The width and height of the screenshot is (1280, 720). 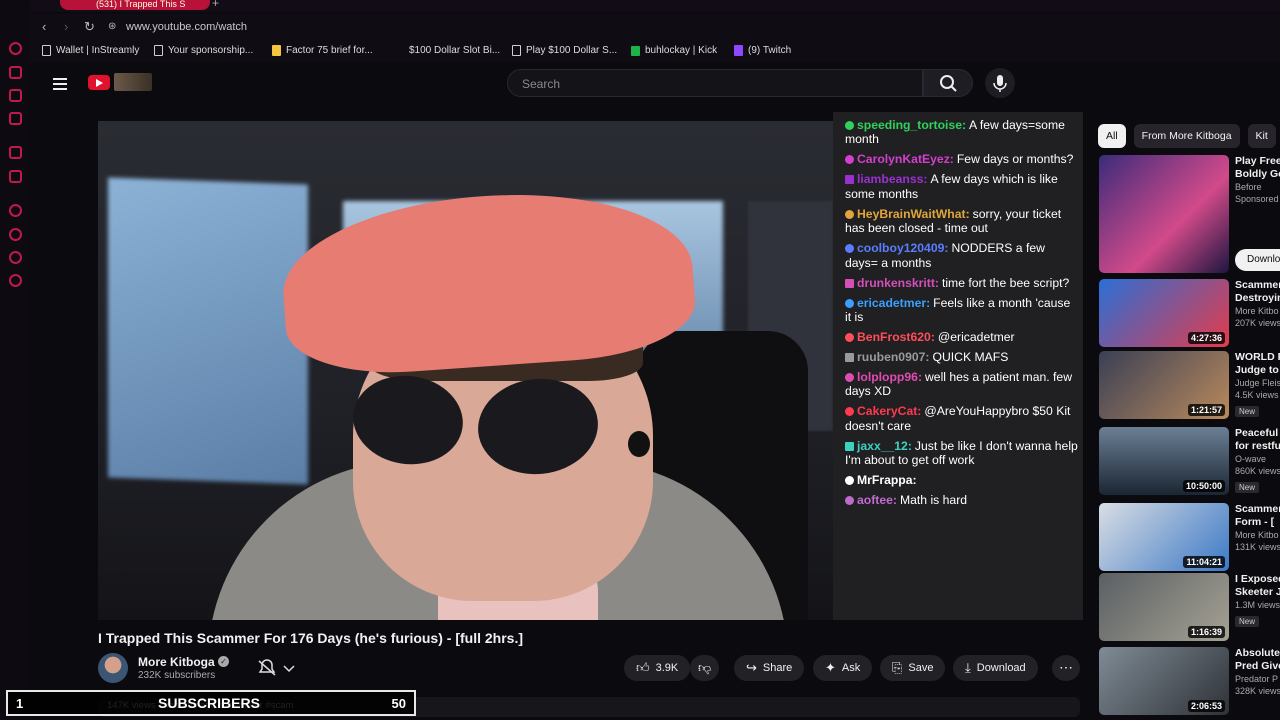 I want to click on rail-alert-icon, so click(x=15, y=152).